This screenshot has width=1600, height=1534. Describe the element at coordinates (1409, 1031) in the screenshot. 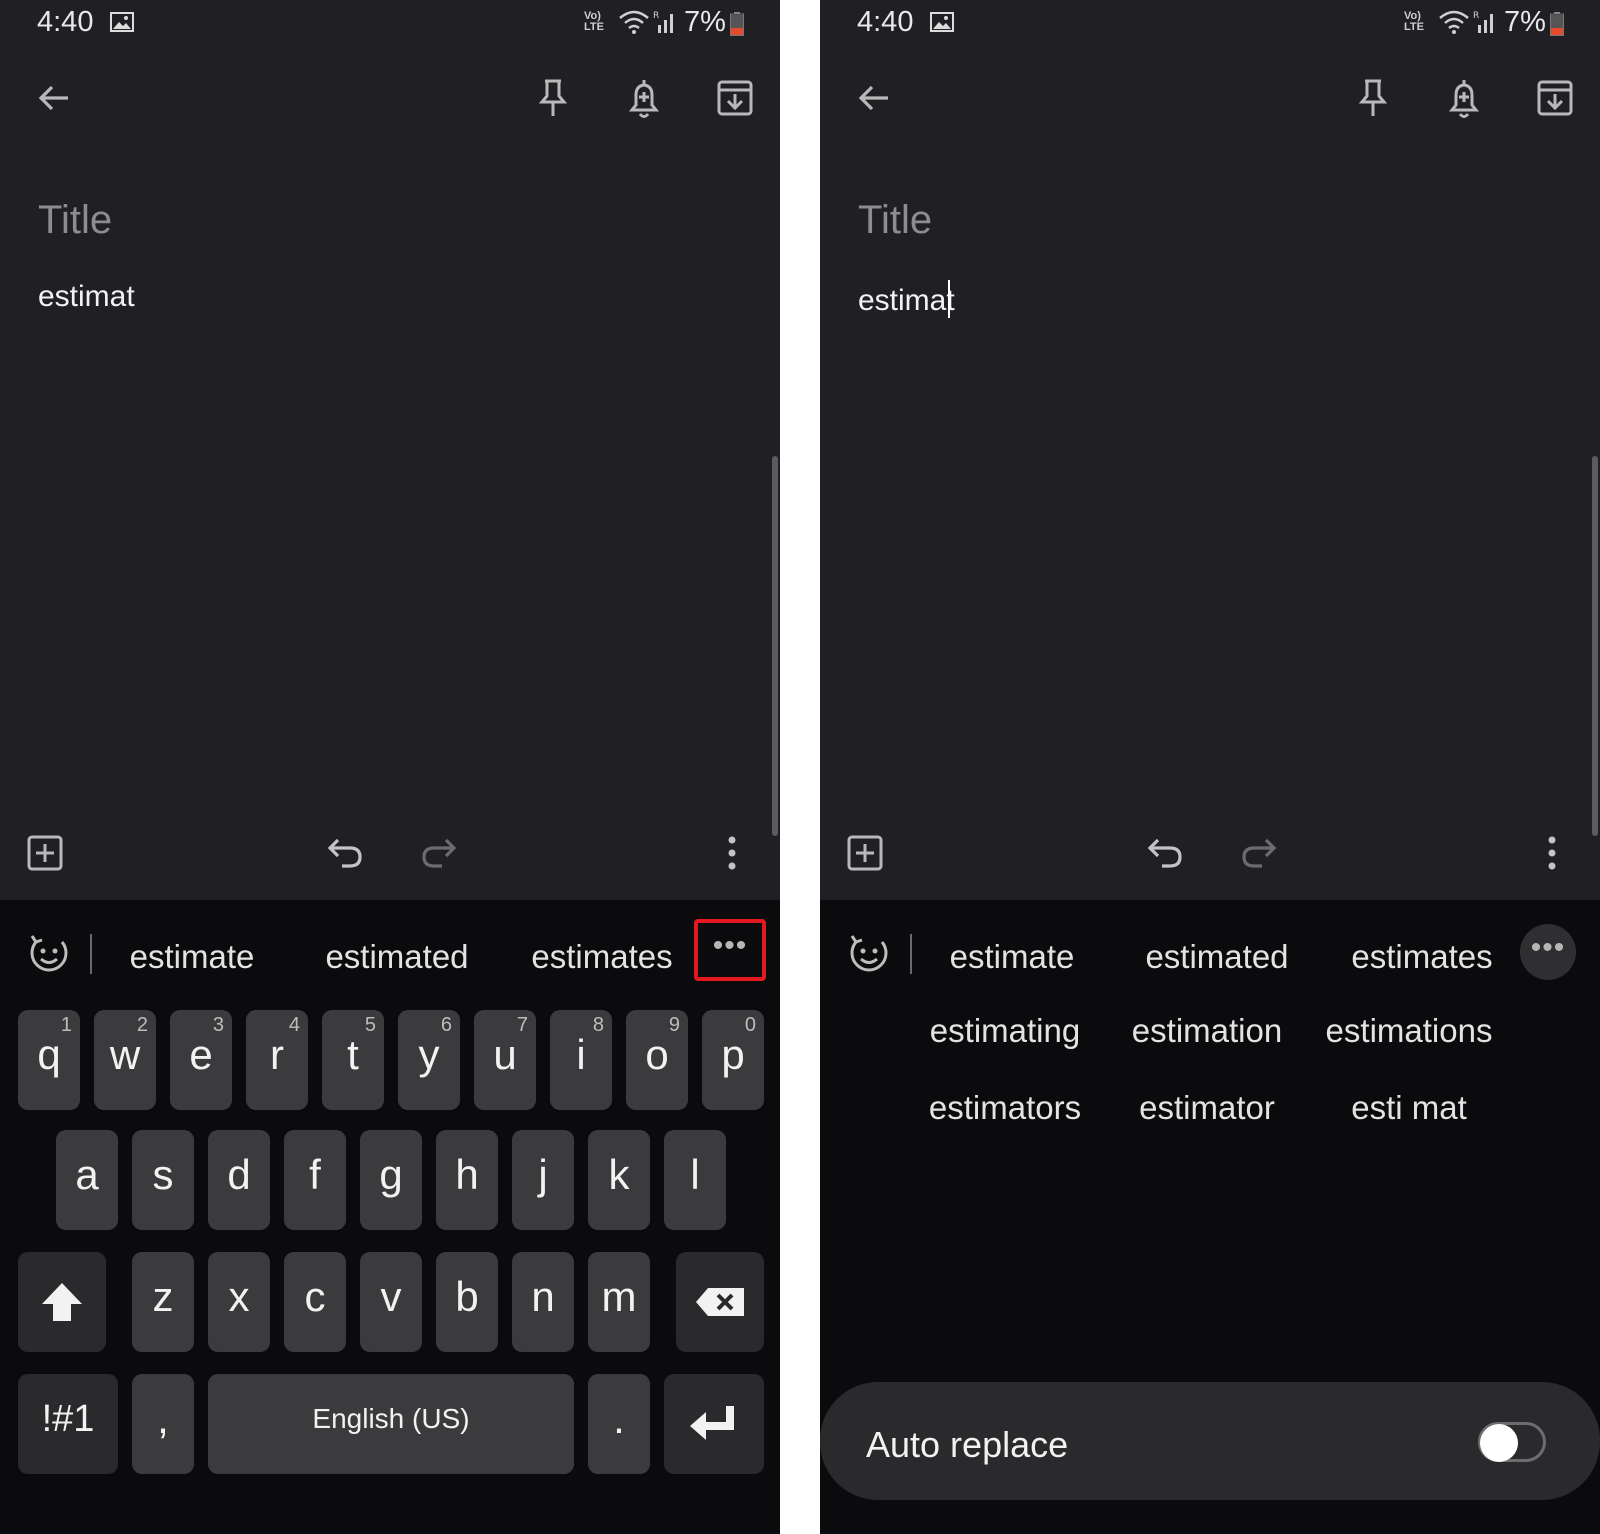

I see `ext-suggestion-3: estimations` at that location.